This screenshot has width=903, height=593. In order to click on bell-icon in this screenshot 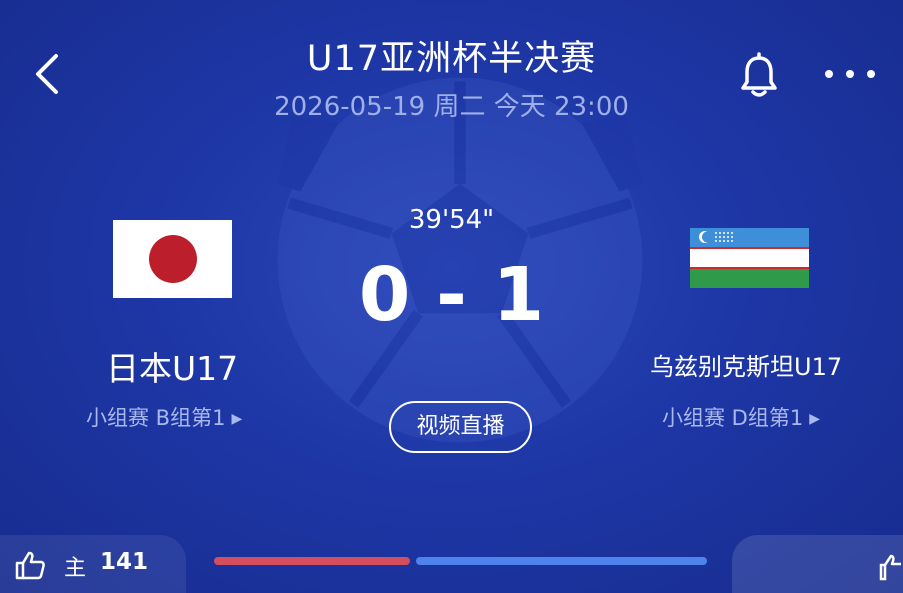, I will do `click(759, 75)`.